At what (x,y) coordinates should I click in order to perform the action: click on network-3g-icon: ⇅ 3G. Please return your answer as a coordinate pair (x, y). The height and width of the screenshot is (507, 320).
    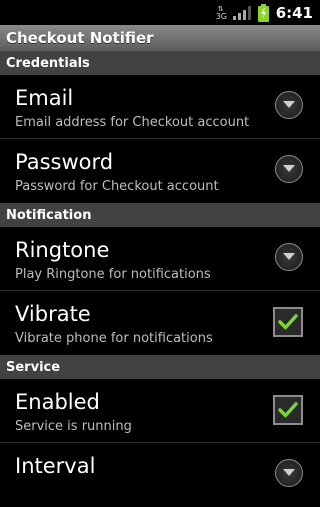
    Looking at the image, I should click on (221, 12).